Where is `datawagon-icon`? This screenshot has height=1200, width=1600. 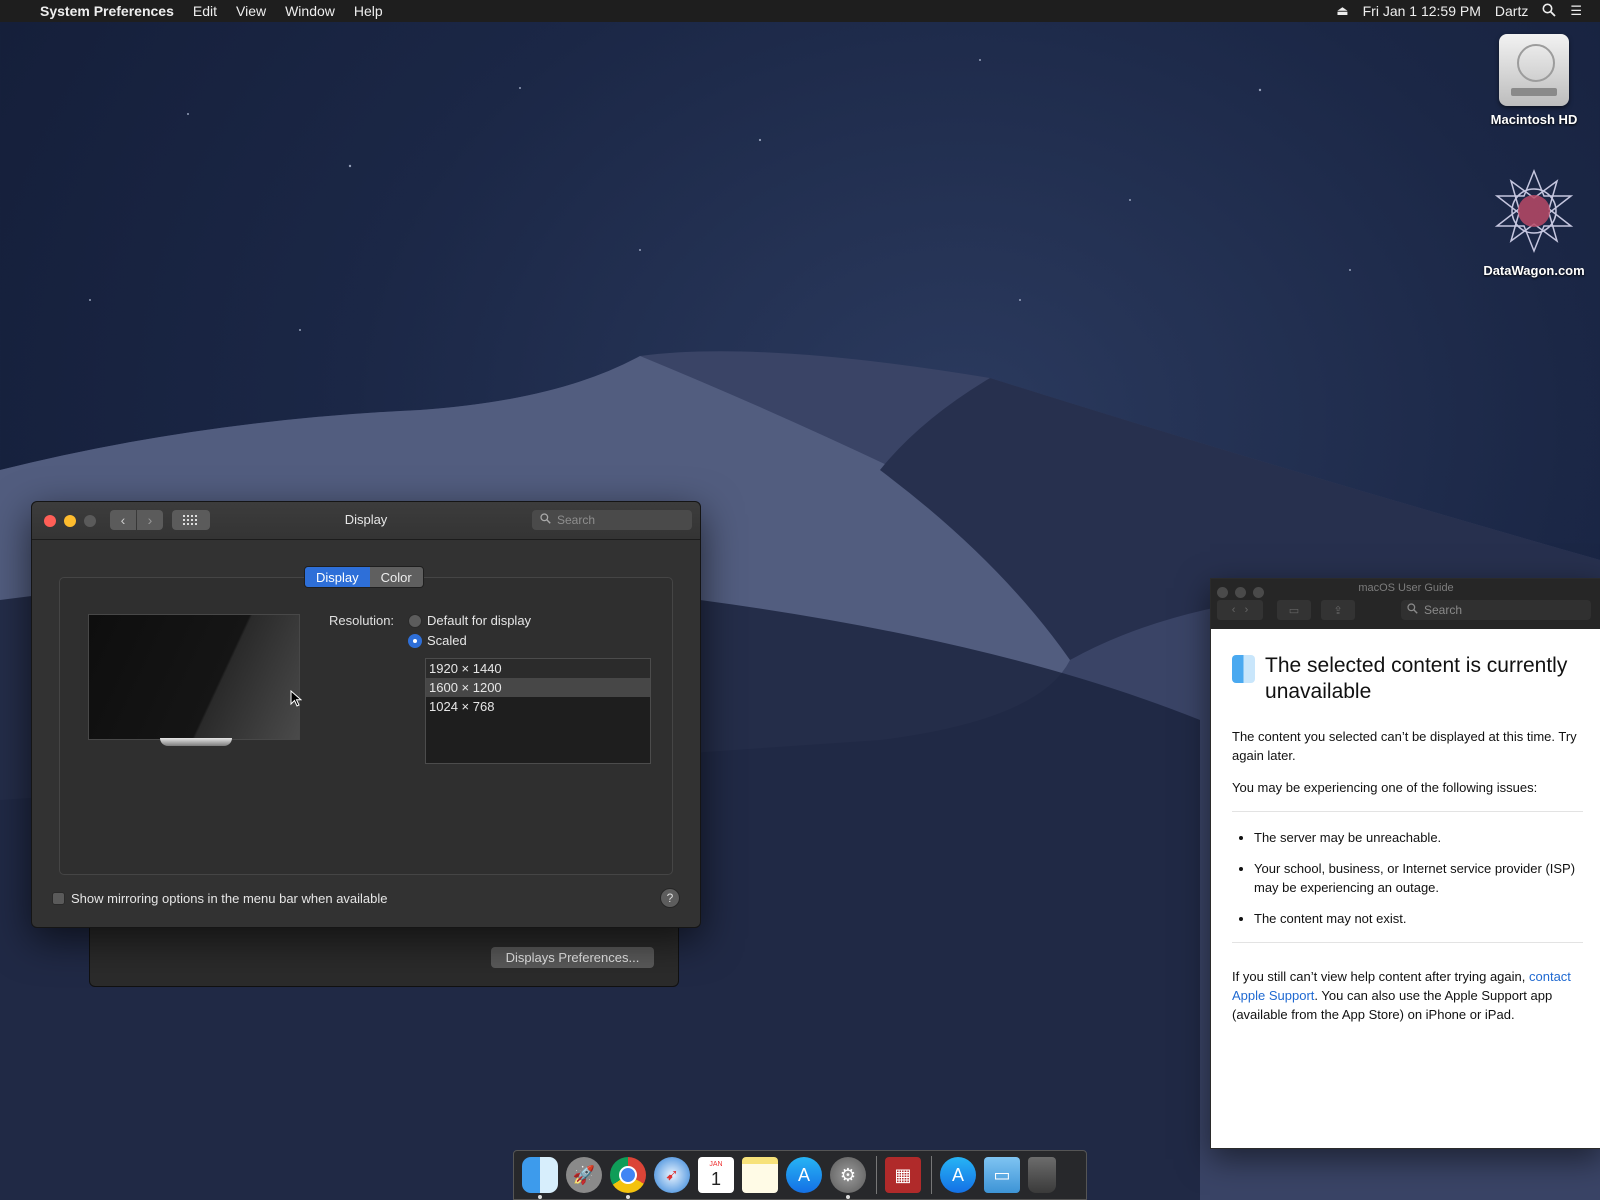 datawagon-icon is located at coordinates (1534, 211).